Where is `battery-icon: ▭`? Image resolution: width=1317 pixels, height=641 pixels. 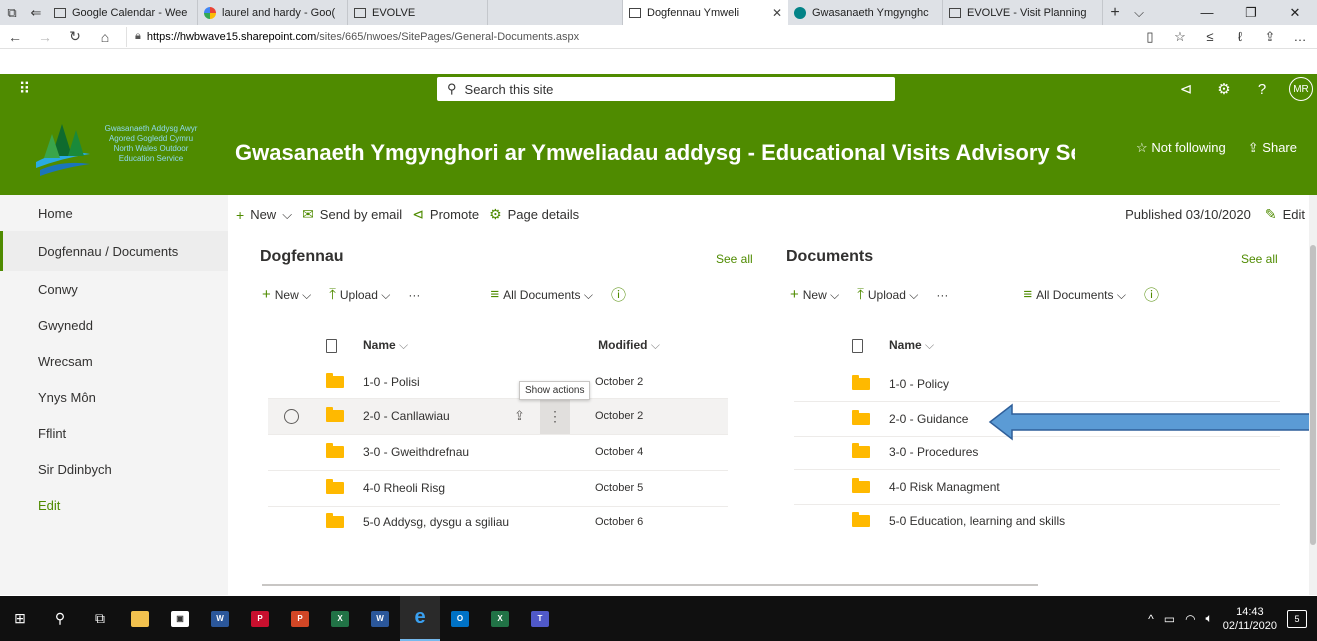
battery-icon: ▭ is located at coordinates (1169, 619).